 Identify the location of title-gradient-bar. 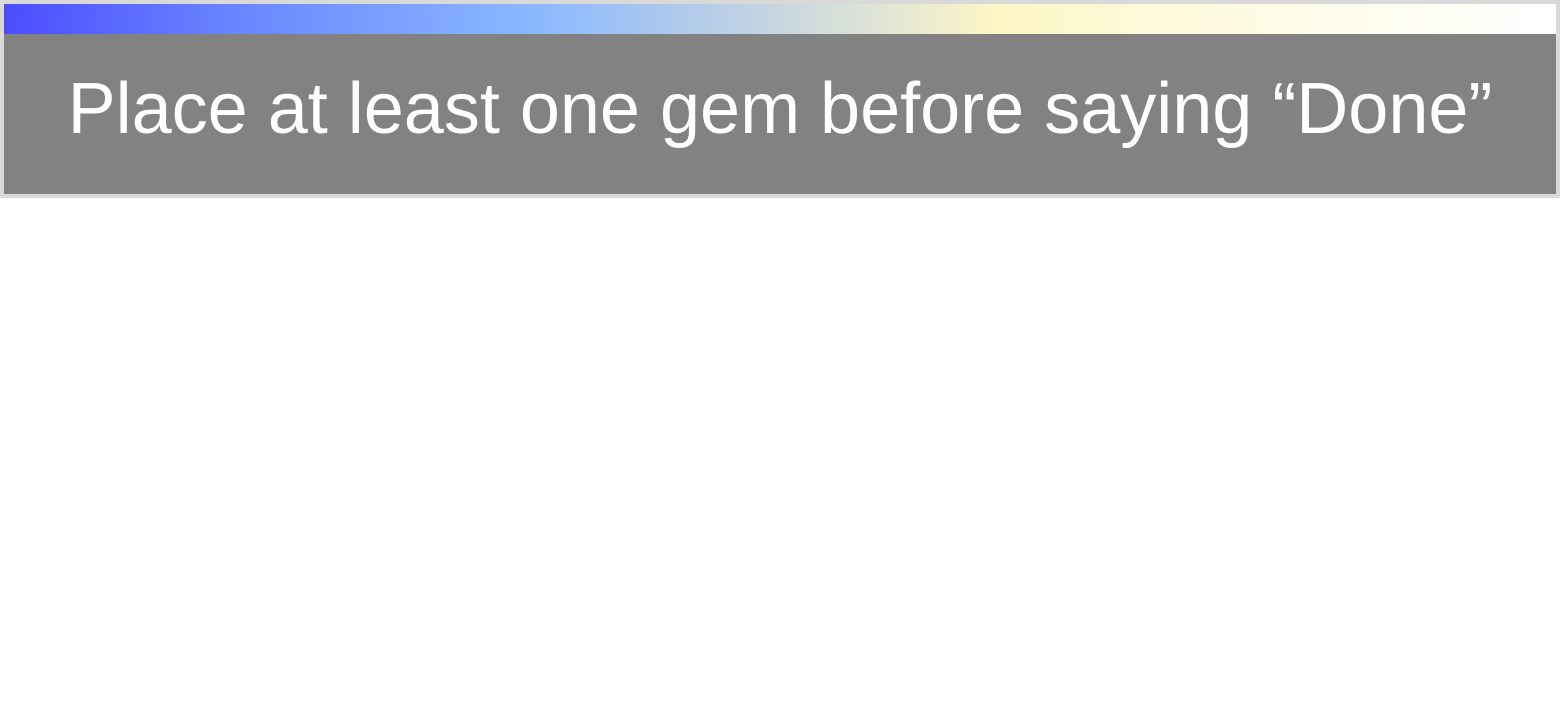
(780, 19).